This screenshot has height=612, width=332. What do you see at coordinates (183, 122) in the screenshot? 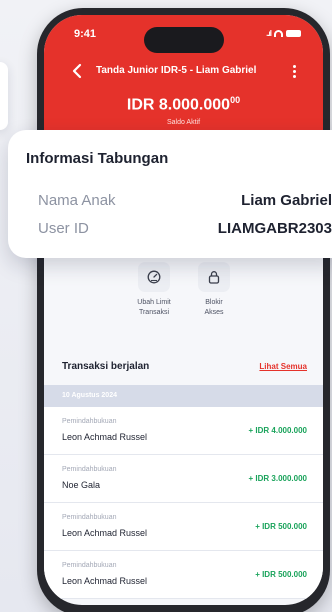
I see `balance-label: Saldo Aktif` at bounding box center [183, 122].